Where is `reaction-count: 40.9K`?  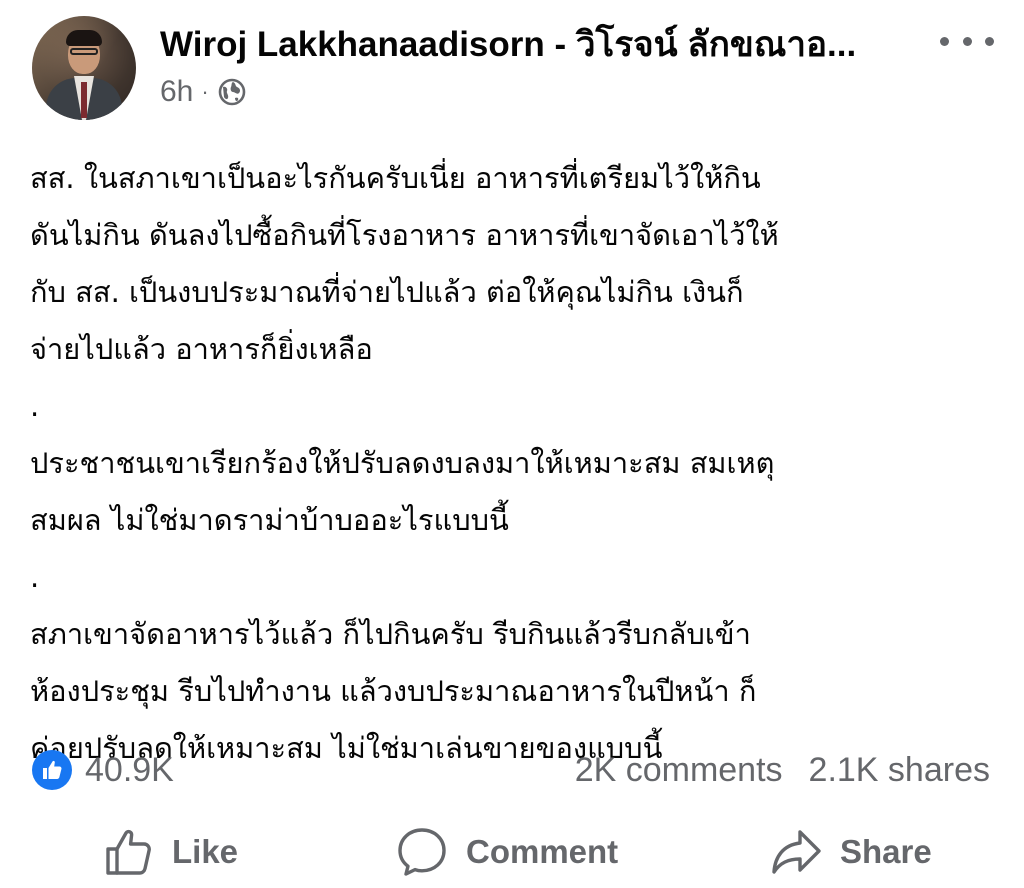 reaction-count: 40.9K is located at coordinates (129, 770).